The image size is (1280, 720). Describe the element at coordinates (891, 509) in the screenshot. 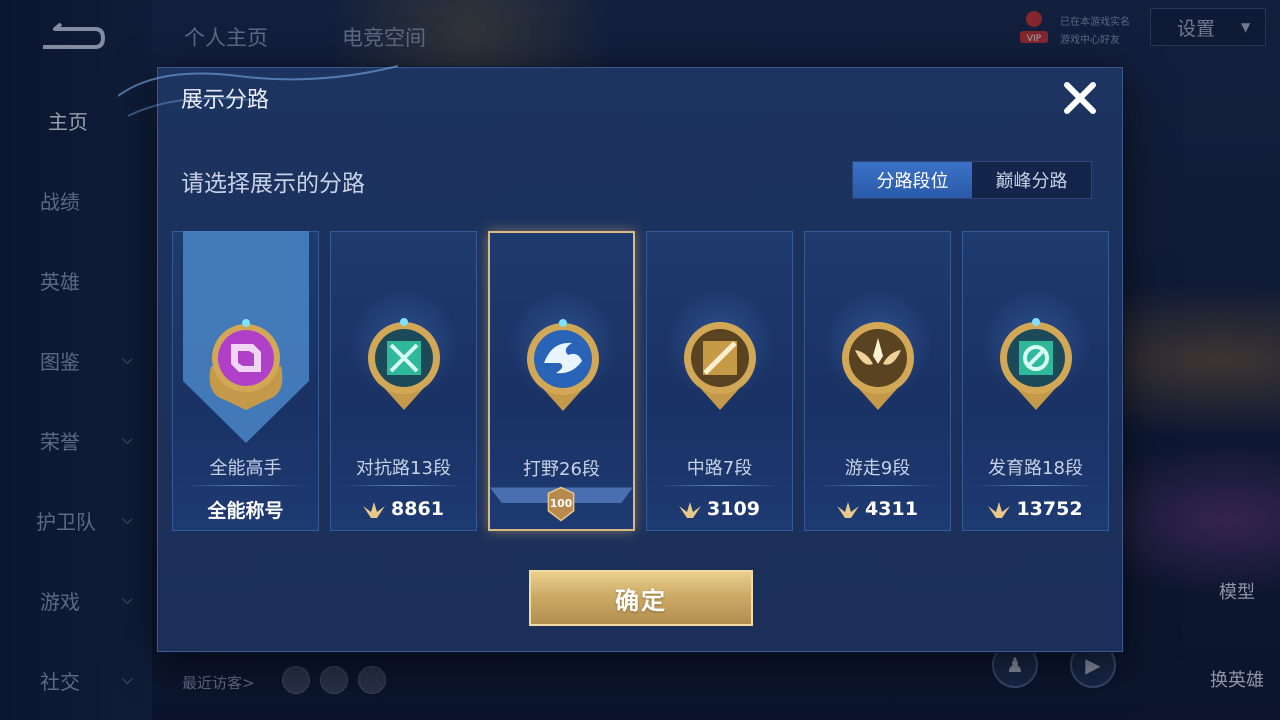

I see `points-value: 4311` at that location.